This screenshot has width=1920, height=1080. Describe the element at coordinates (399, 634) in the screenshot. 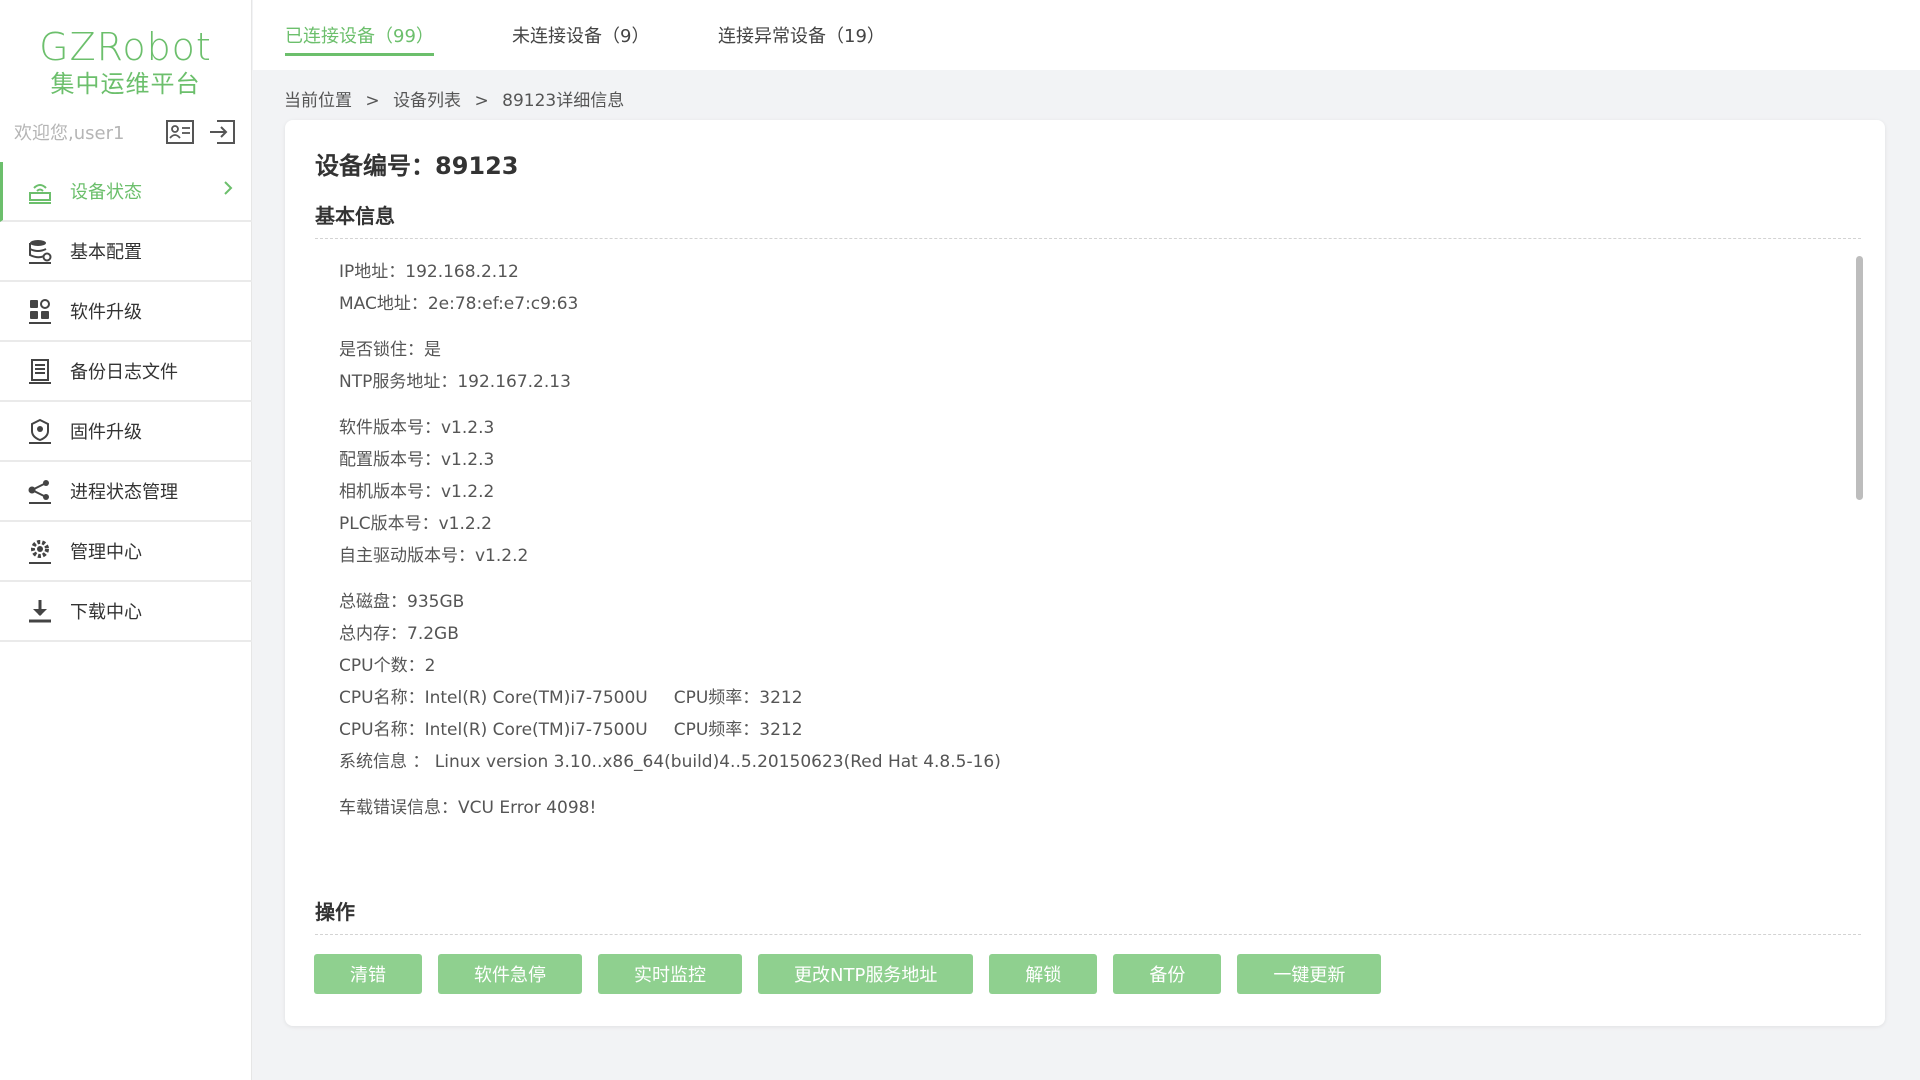

I see `total-memory: 总内存：7.2GB` at that location.